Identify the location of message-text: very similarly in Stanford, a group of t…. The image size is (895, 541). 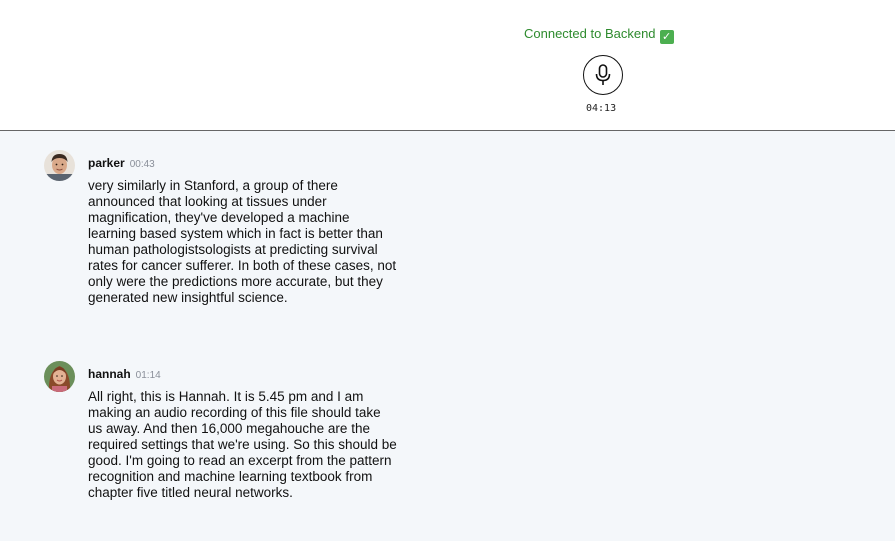
(242, 241).